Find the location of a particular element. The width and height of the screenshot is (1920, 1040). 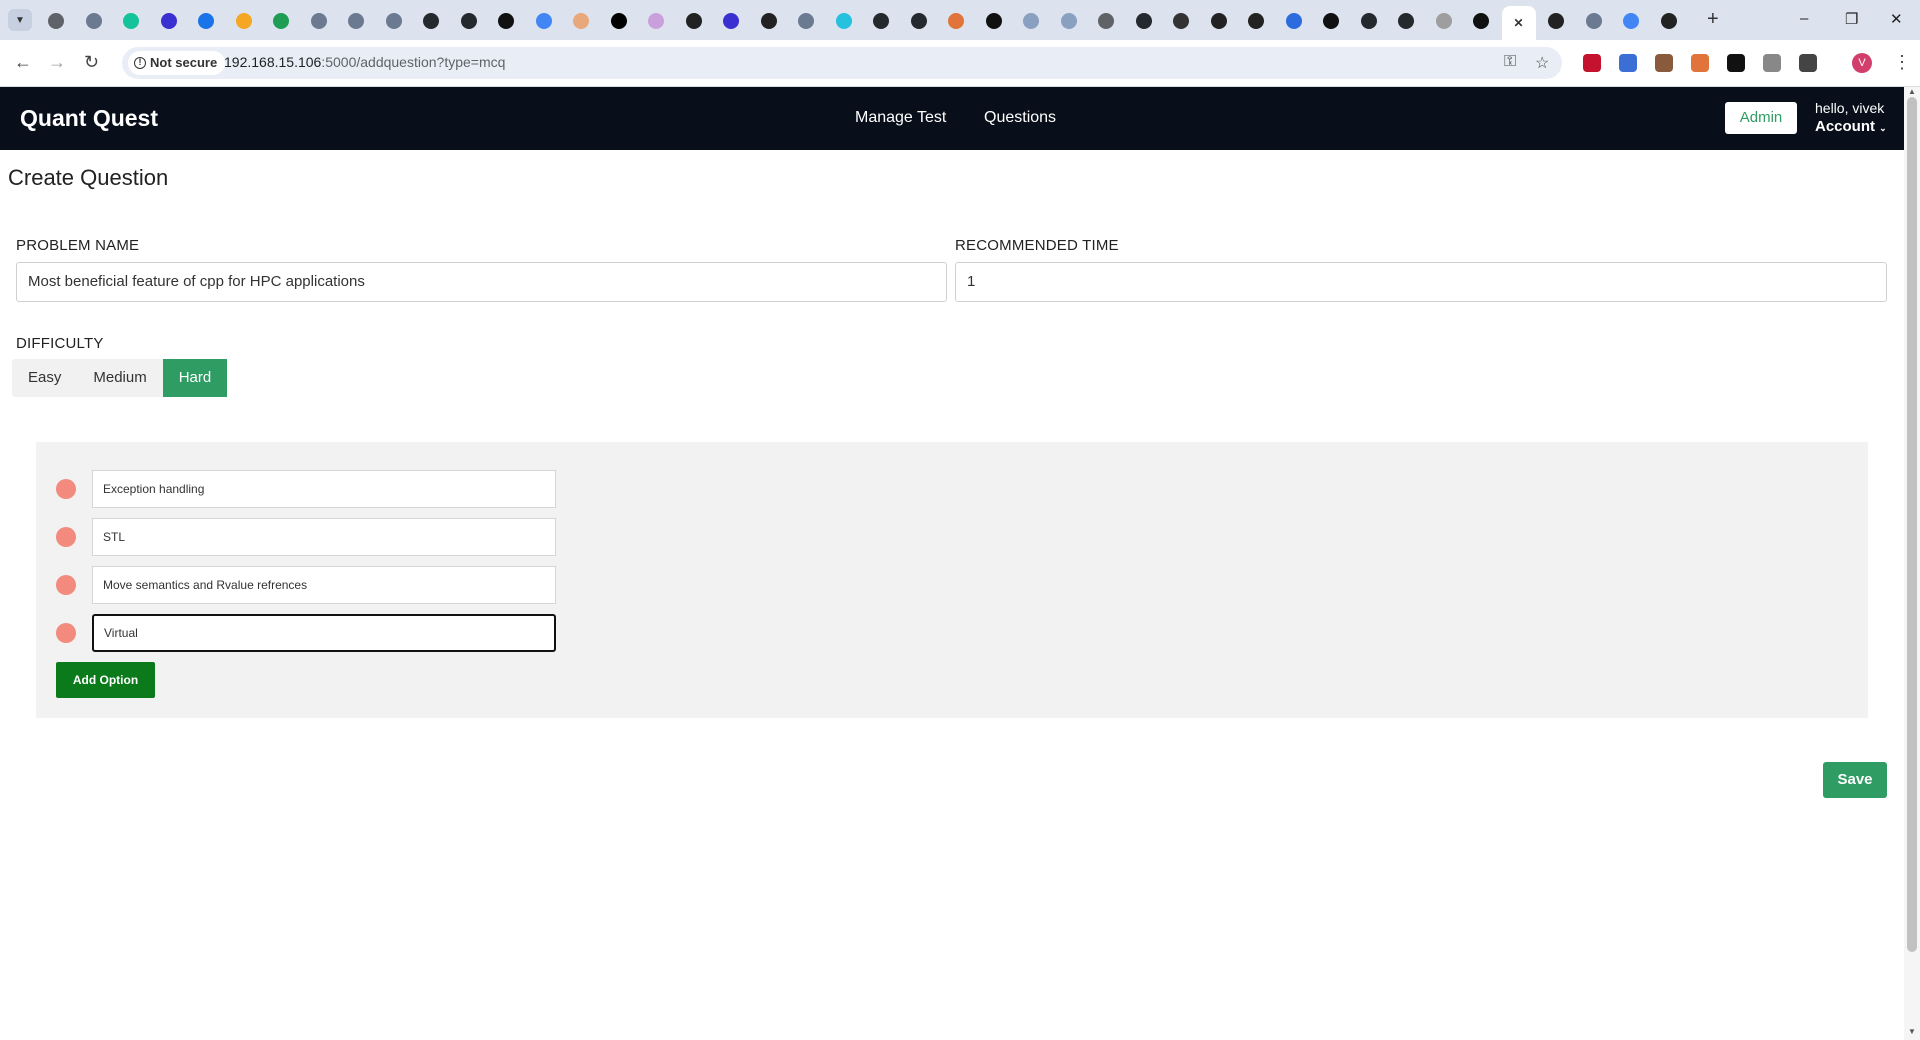

close-window-button: ✕ is located at coordinates (1896, 19).